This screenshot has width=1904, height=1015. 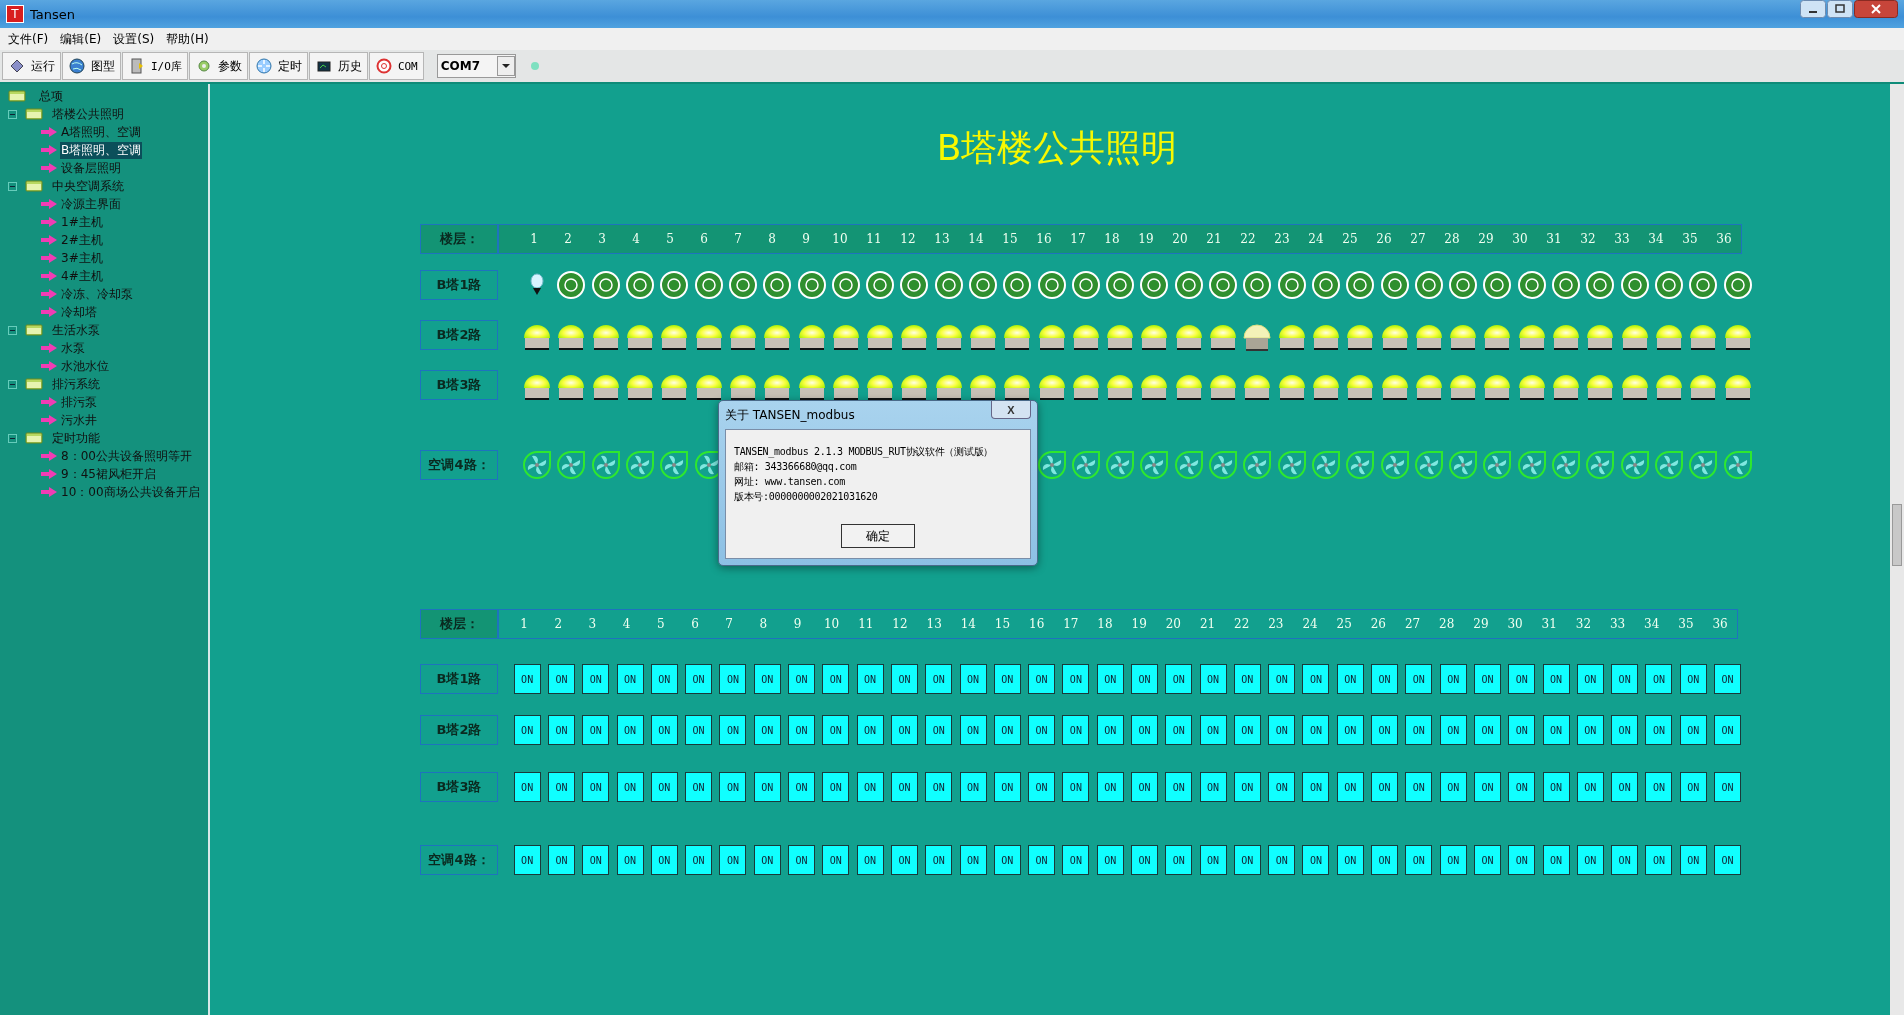 What do you see at coordinates (97, 294) in the screenshot?
I see `tree-item: 冷冻、冷却泵` at bounding box center [97, 294].